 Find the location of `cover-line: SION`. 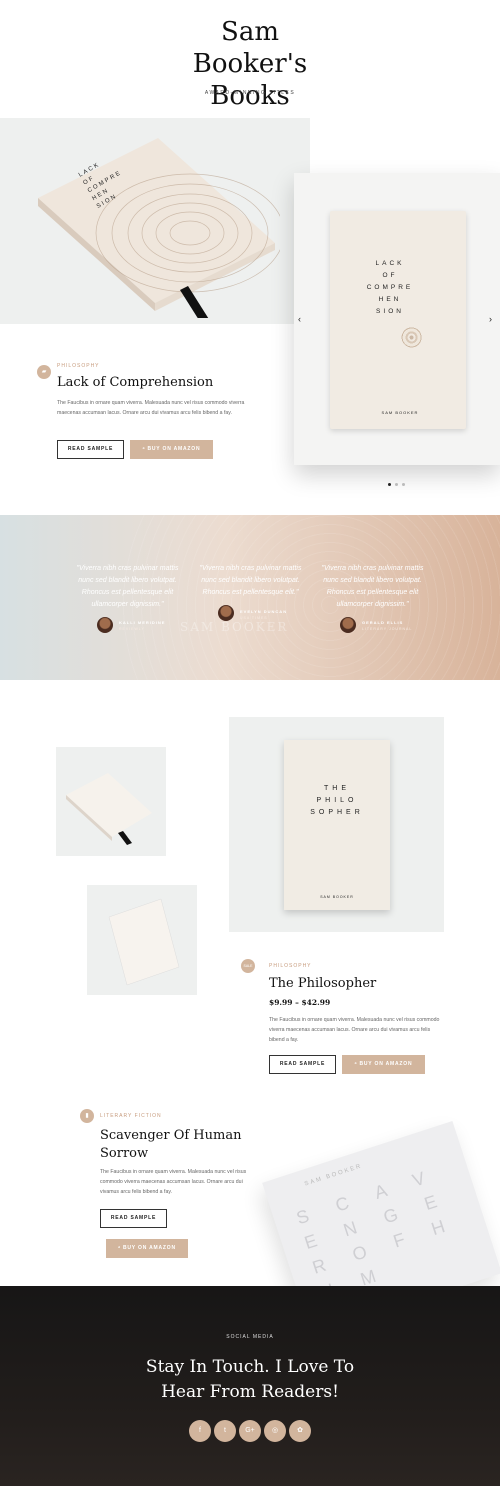

cover-line: SION is located at coordinates (390, 311).